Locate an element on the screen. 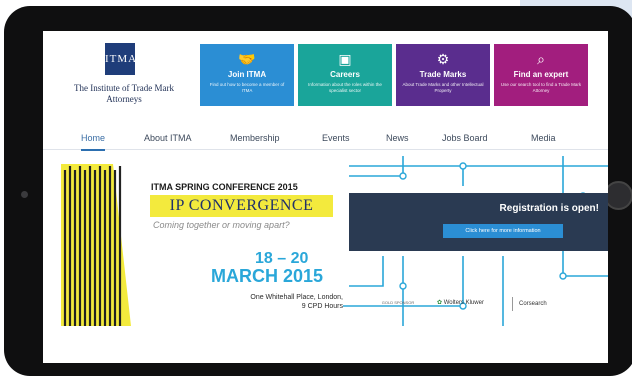 The width and height of the screenshot is (632, 376). conference-heading: ITMA SPRING CONFERENCE 2015 is located at coordinates (224, 187).